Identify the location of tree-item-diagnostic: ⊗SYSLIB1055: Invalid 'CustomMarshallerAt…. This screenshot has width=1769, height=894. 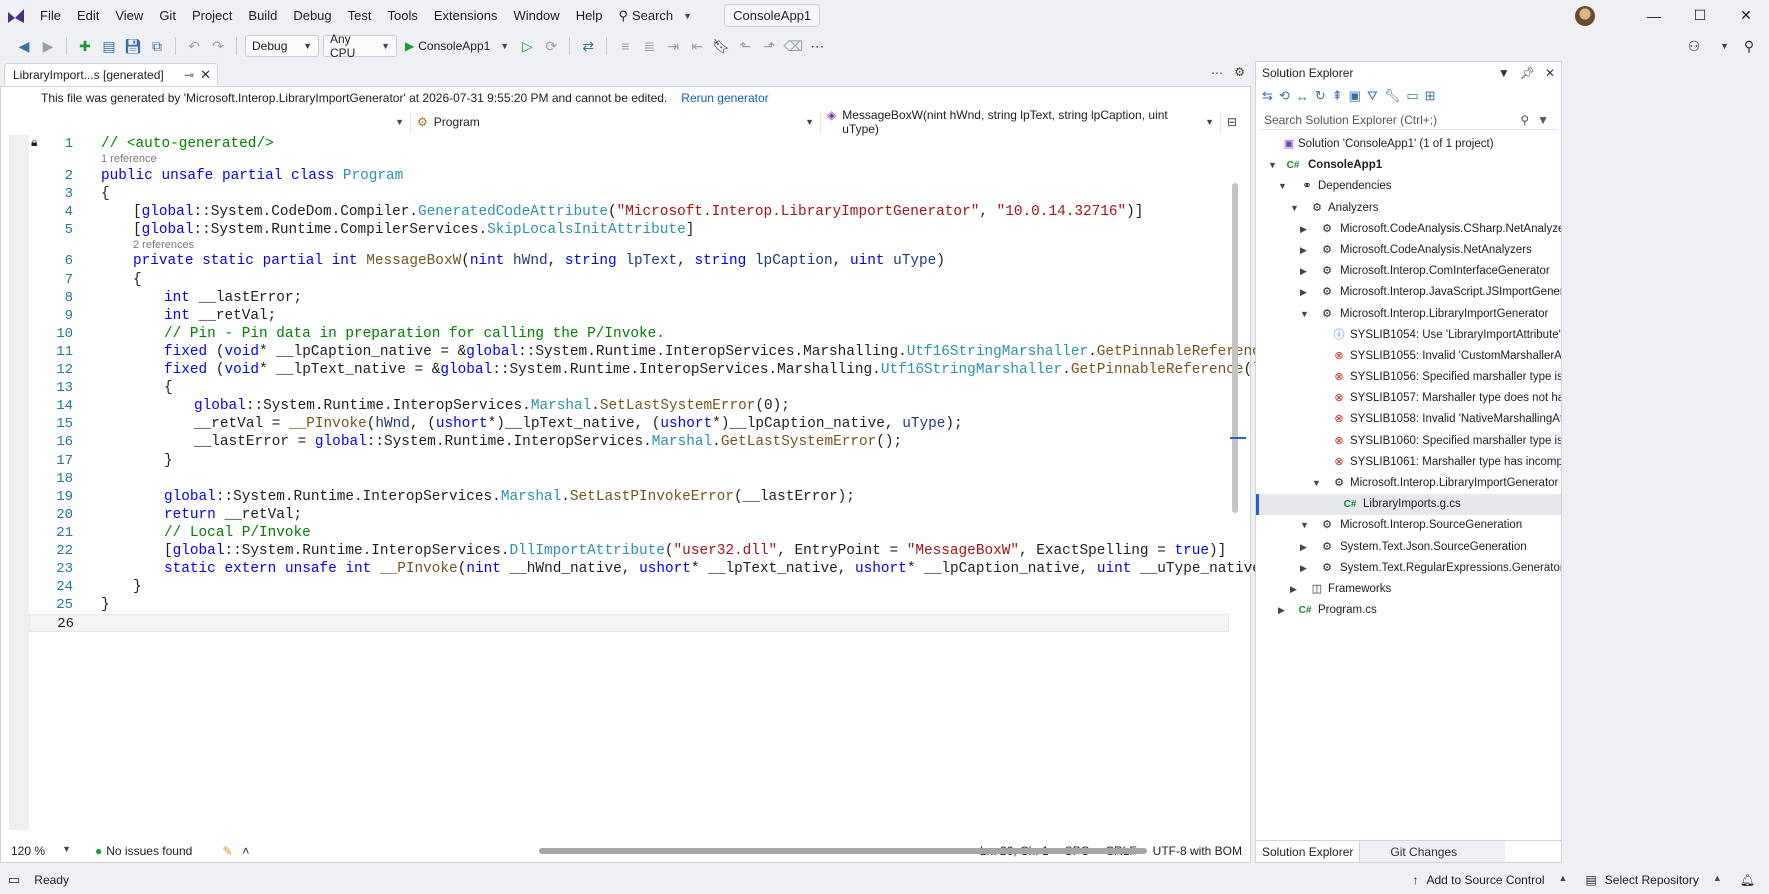
(1408, 356).